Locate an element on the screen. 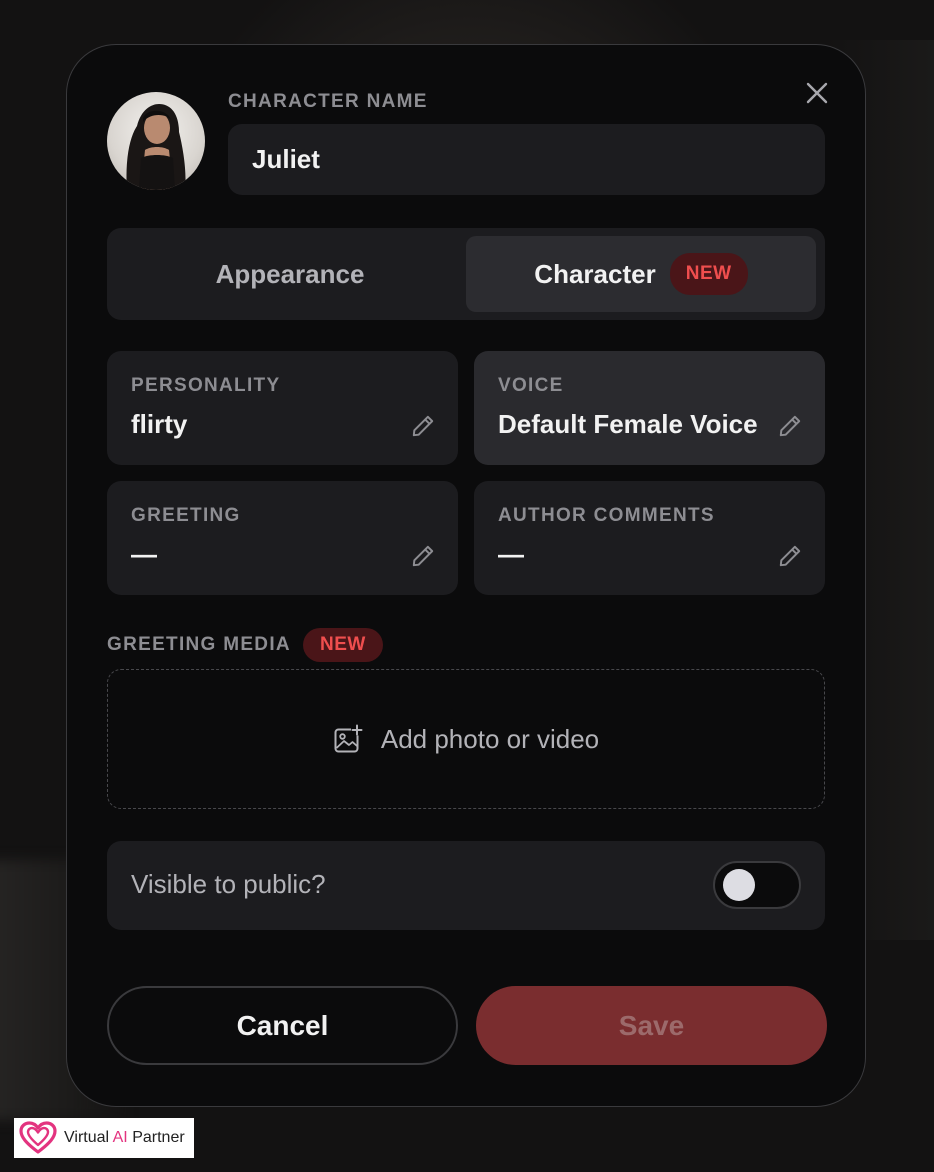  greeting-media-header: GREETING MEDIA NEW is located at coordinates (245, 645).